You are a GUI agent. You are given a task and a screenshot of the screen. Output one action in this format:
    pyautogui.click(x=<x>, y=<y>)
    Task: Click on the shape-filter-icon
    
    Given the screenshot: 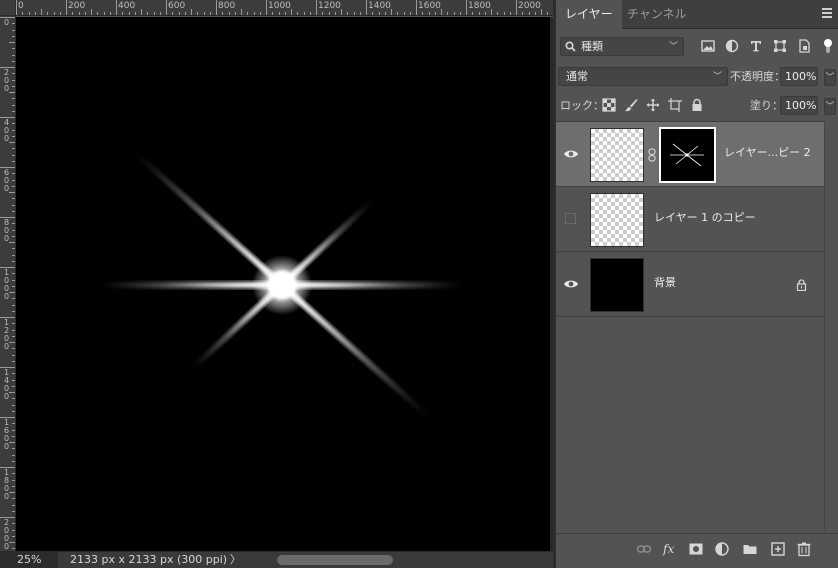 What is the action you would take?
    pyautogui.click(x=780, y=46)
    